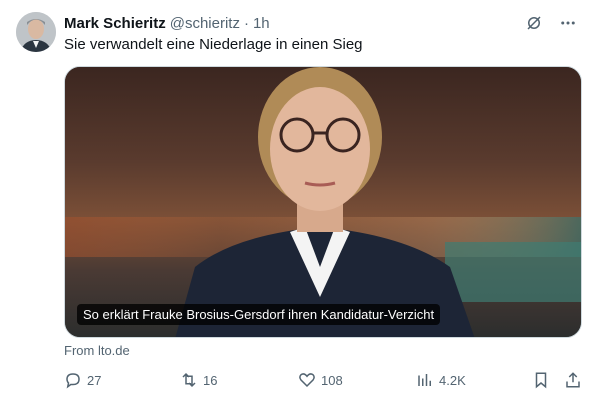 Image resolution: width=598 pixels, height=402 pixels. What do you see at coordinates (321, 23) in the screenshot?
I see `tweet-header: Mark Schieritz @schieritz · 1h` at bounding box center [321, 23].